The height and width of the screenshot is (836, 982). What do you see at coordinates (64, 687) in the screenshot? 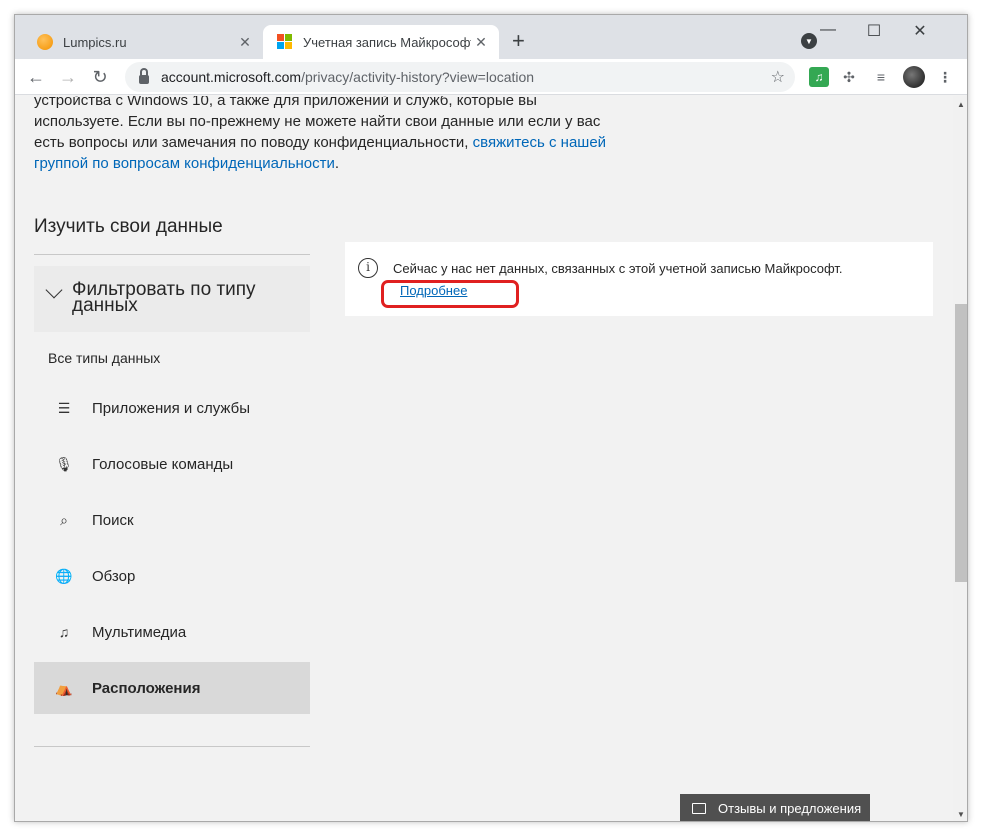
I see `location-icon: ⛺` at bounding box center [64, 687].